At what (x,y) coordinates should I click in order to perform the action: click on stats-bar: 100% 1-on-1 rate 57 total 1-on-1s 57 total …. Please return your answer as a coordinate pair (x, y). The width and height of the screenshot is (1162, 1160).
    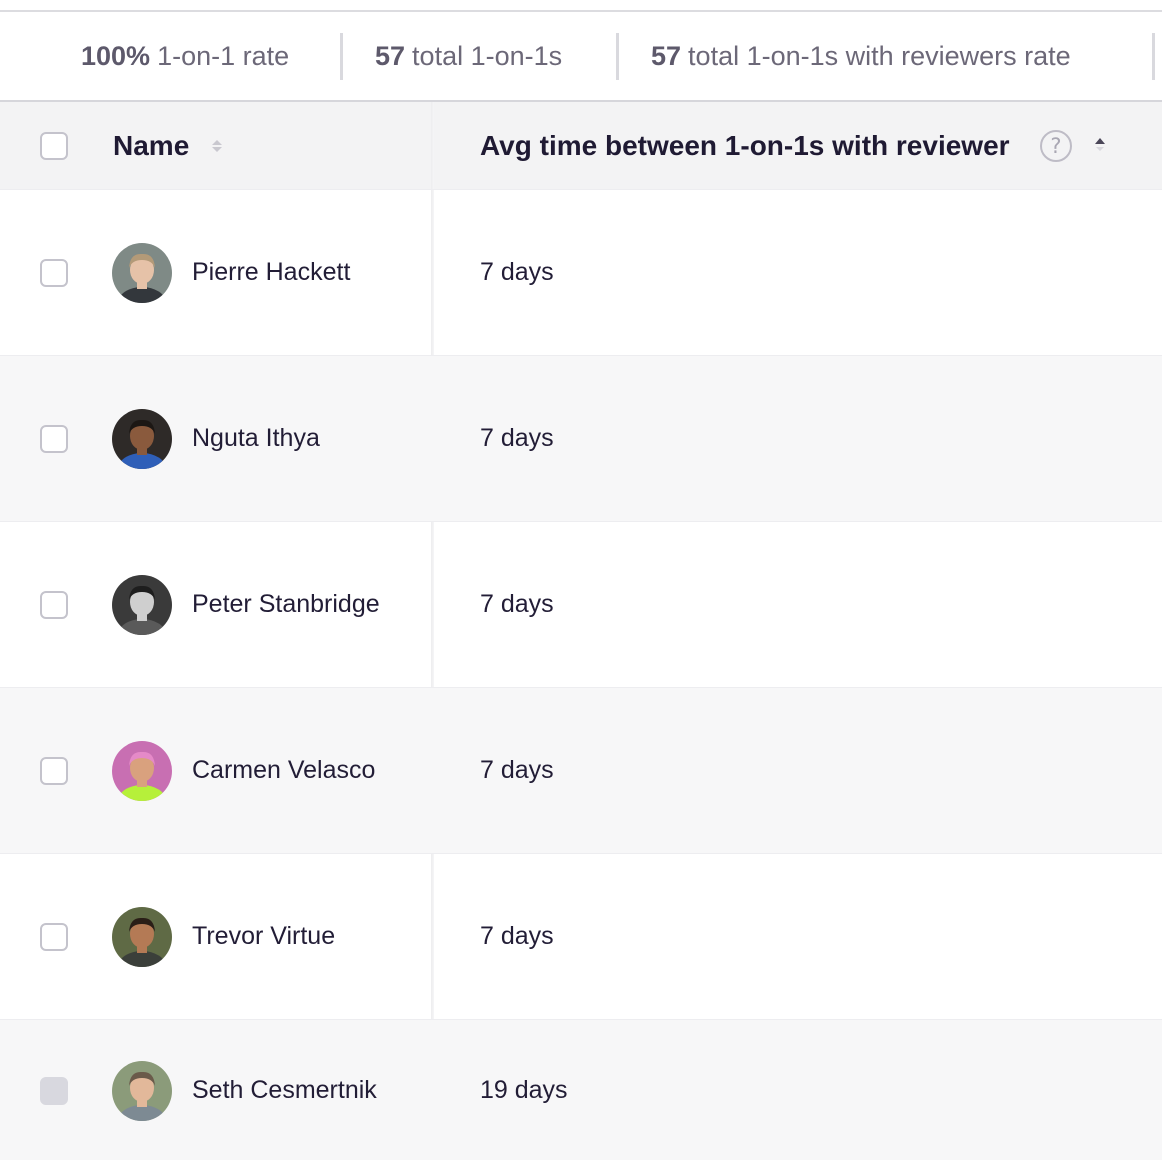
    Looking at the image, I should click on (581, 56).